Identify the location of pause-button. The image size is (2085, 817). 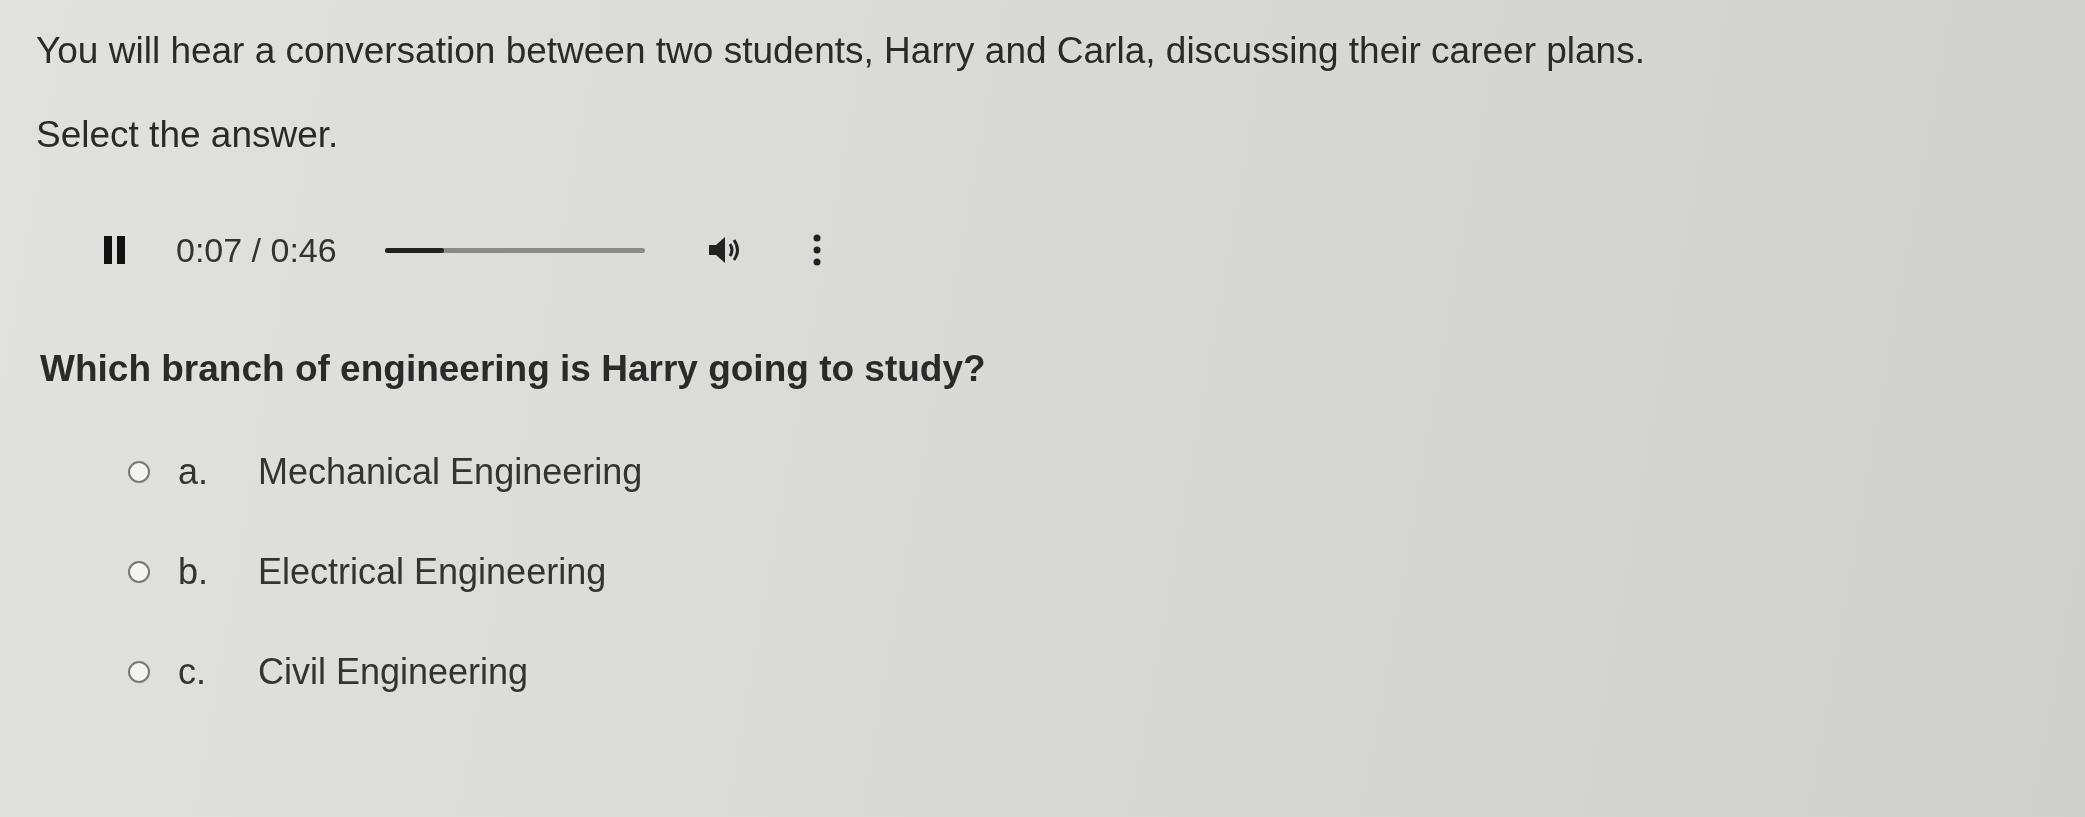
(115, 250).